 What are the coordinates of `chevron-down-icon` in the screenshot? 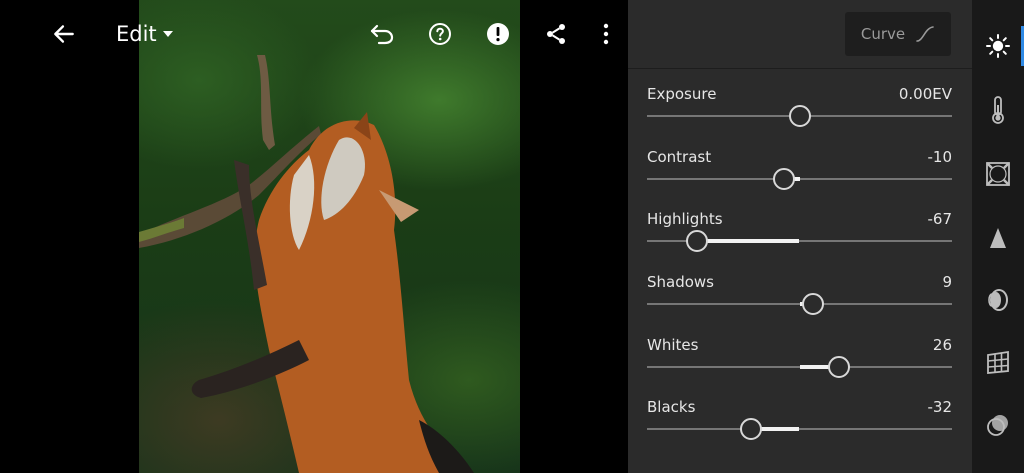 It's located at (167, 34).